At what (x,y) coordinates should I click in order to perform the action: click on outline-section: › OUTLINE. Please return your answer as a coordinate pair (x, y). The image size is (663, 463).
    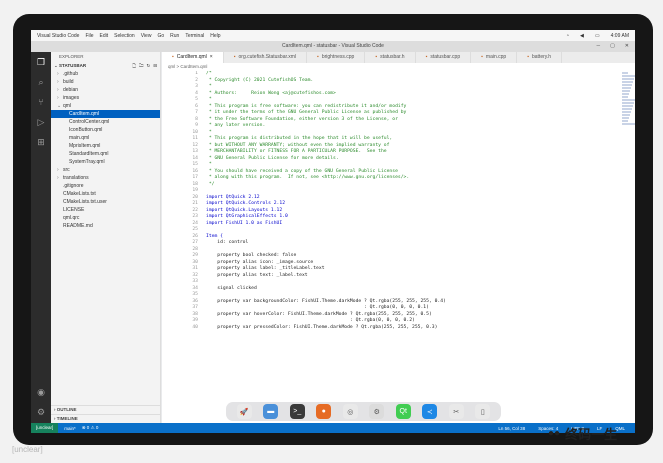
    Looking at the image, I should click on (106, 409).